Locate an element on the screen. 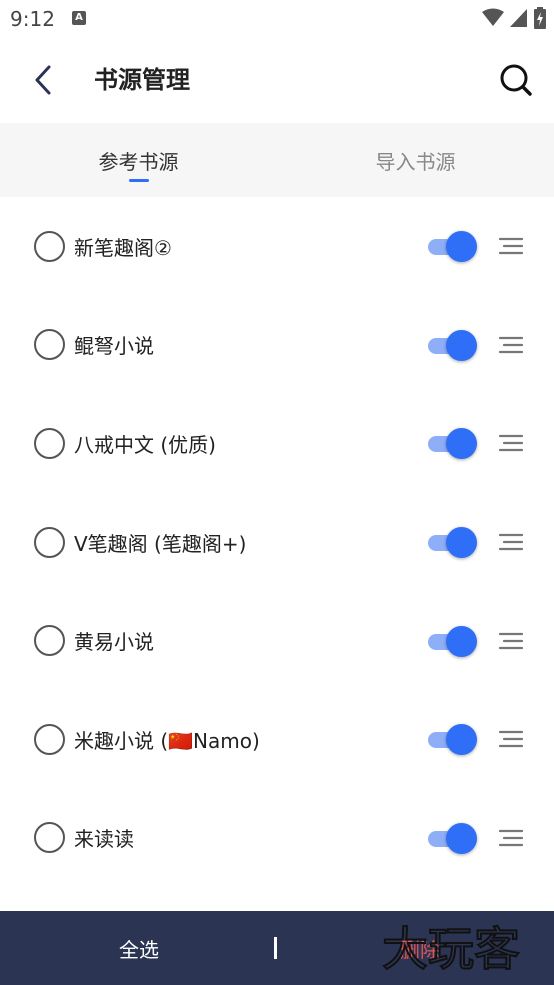 This screenshot has height=985, width=554. wifi-icon is located at coordinates (493, 17).